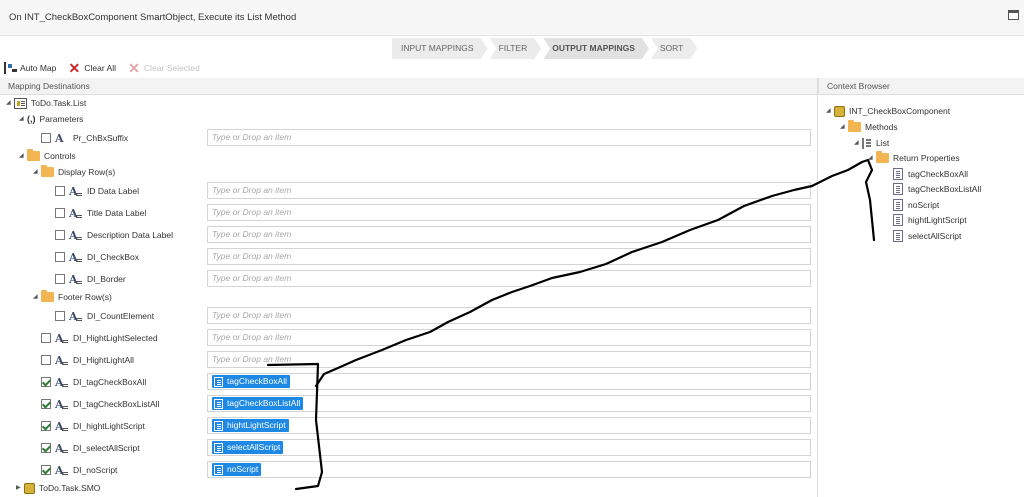 This screenshot has height=497, width=1024. Describe the element at coordinates (839, 111) in the screenshot. I see `smartobject-icon` at that location.